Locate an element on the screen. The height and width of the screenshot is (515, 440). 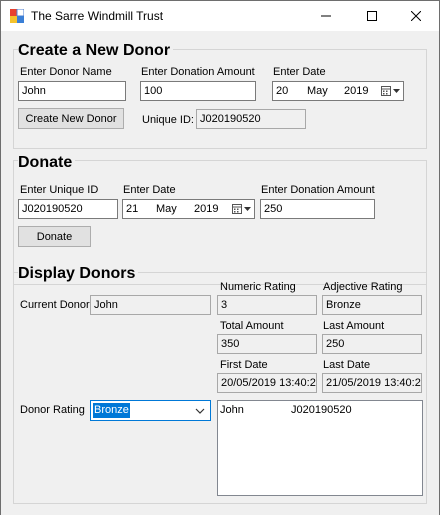
create-amount-input: 100 is located at coordinates (198, 91).